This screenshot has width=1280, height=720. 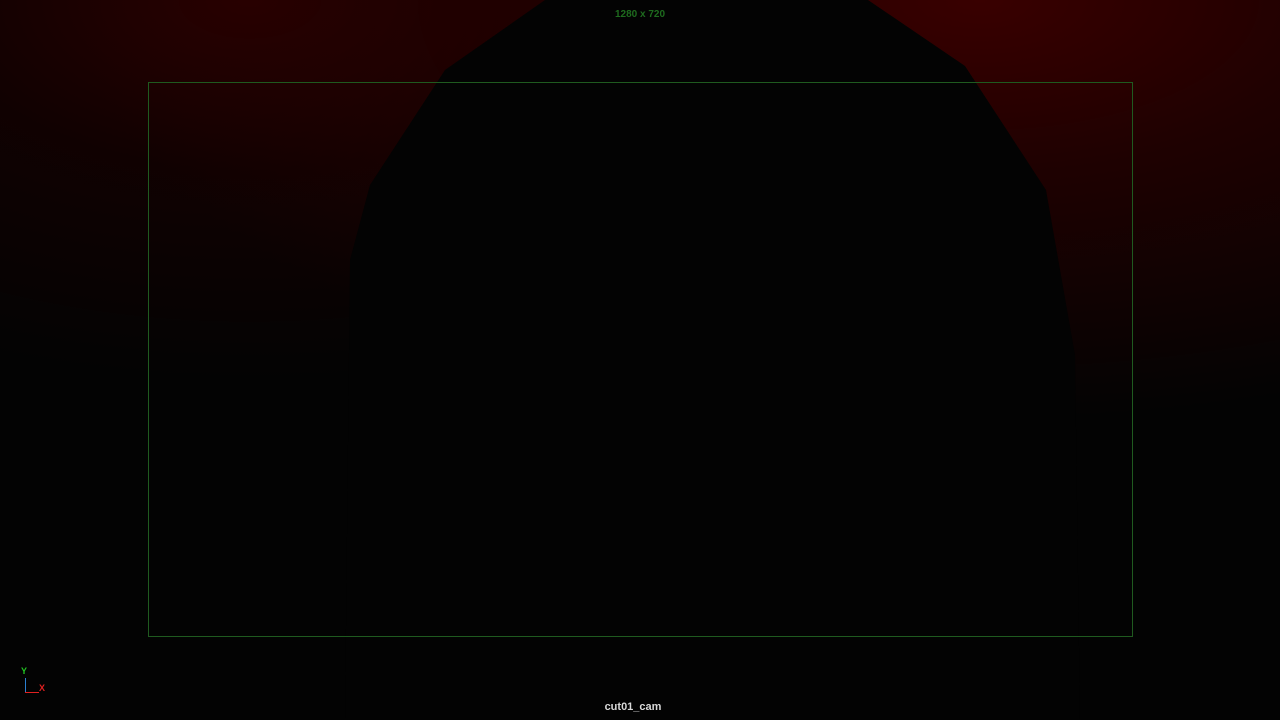 What do you see at coordinates (34, 682) in the screenshot?
I see `view-axis-gizmo: Y X` at bounding box center [34, 682].